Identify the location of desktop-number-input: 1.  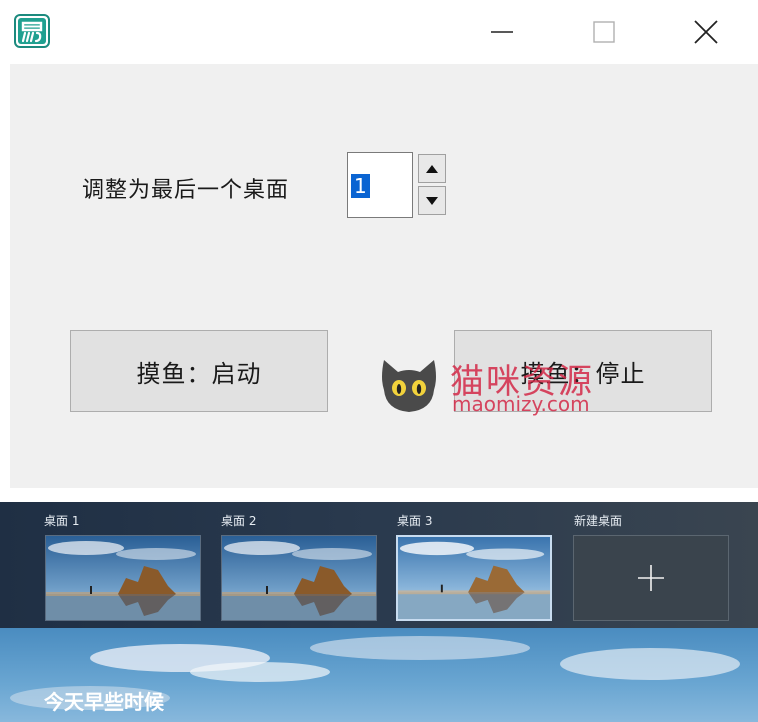
(380, 185).